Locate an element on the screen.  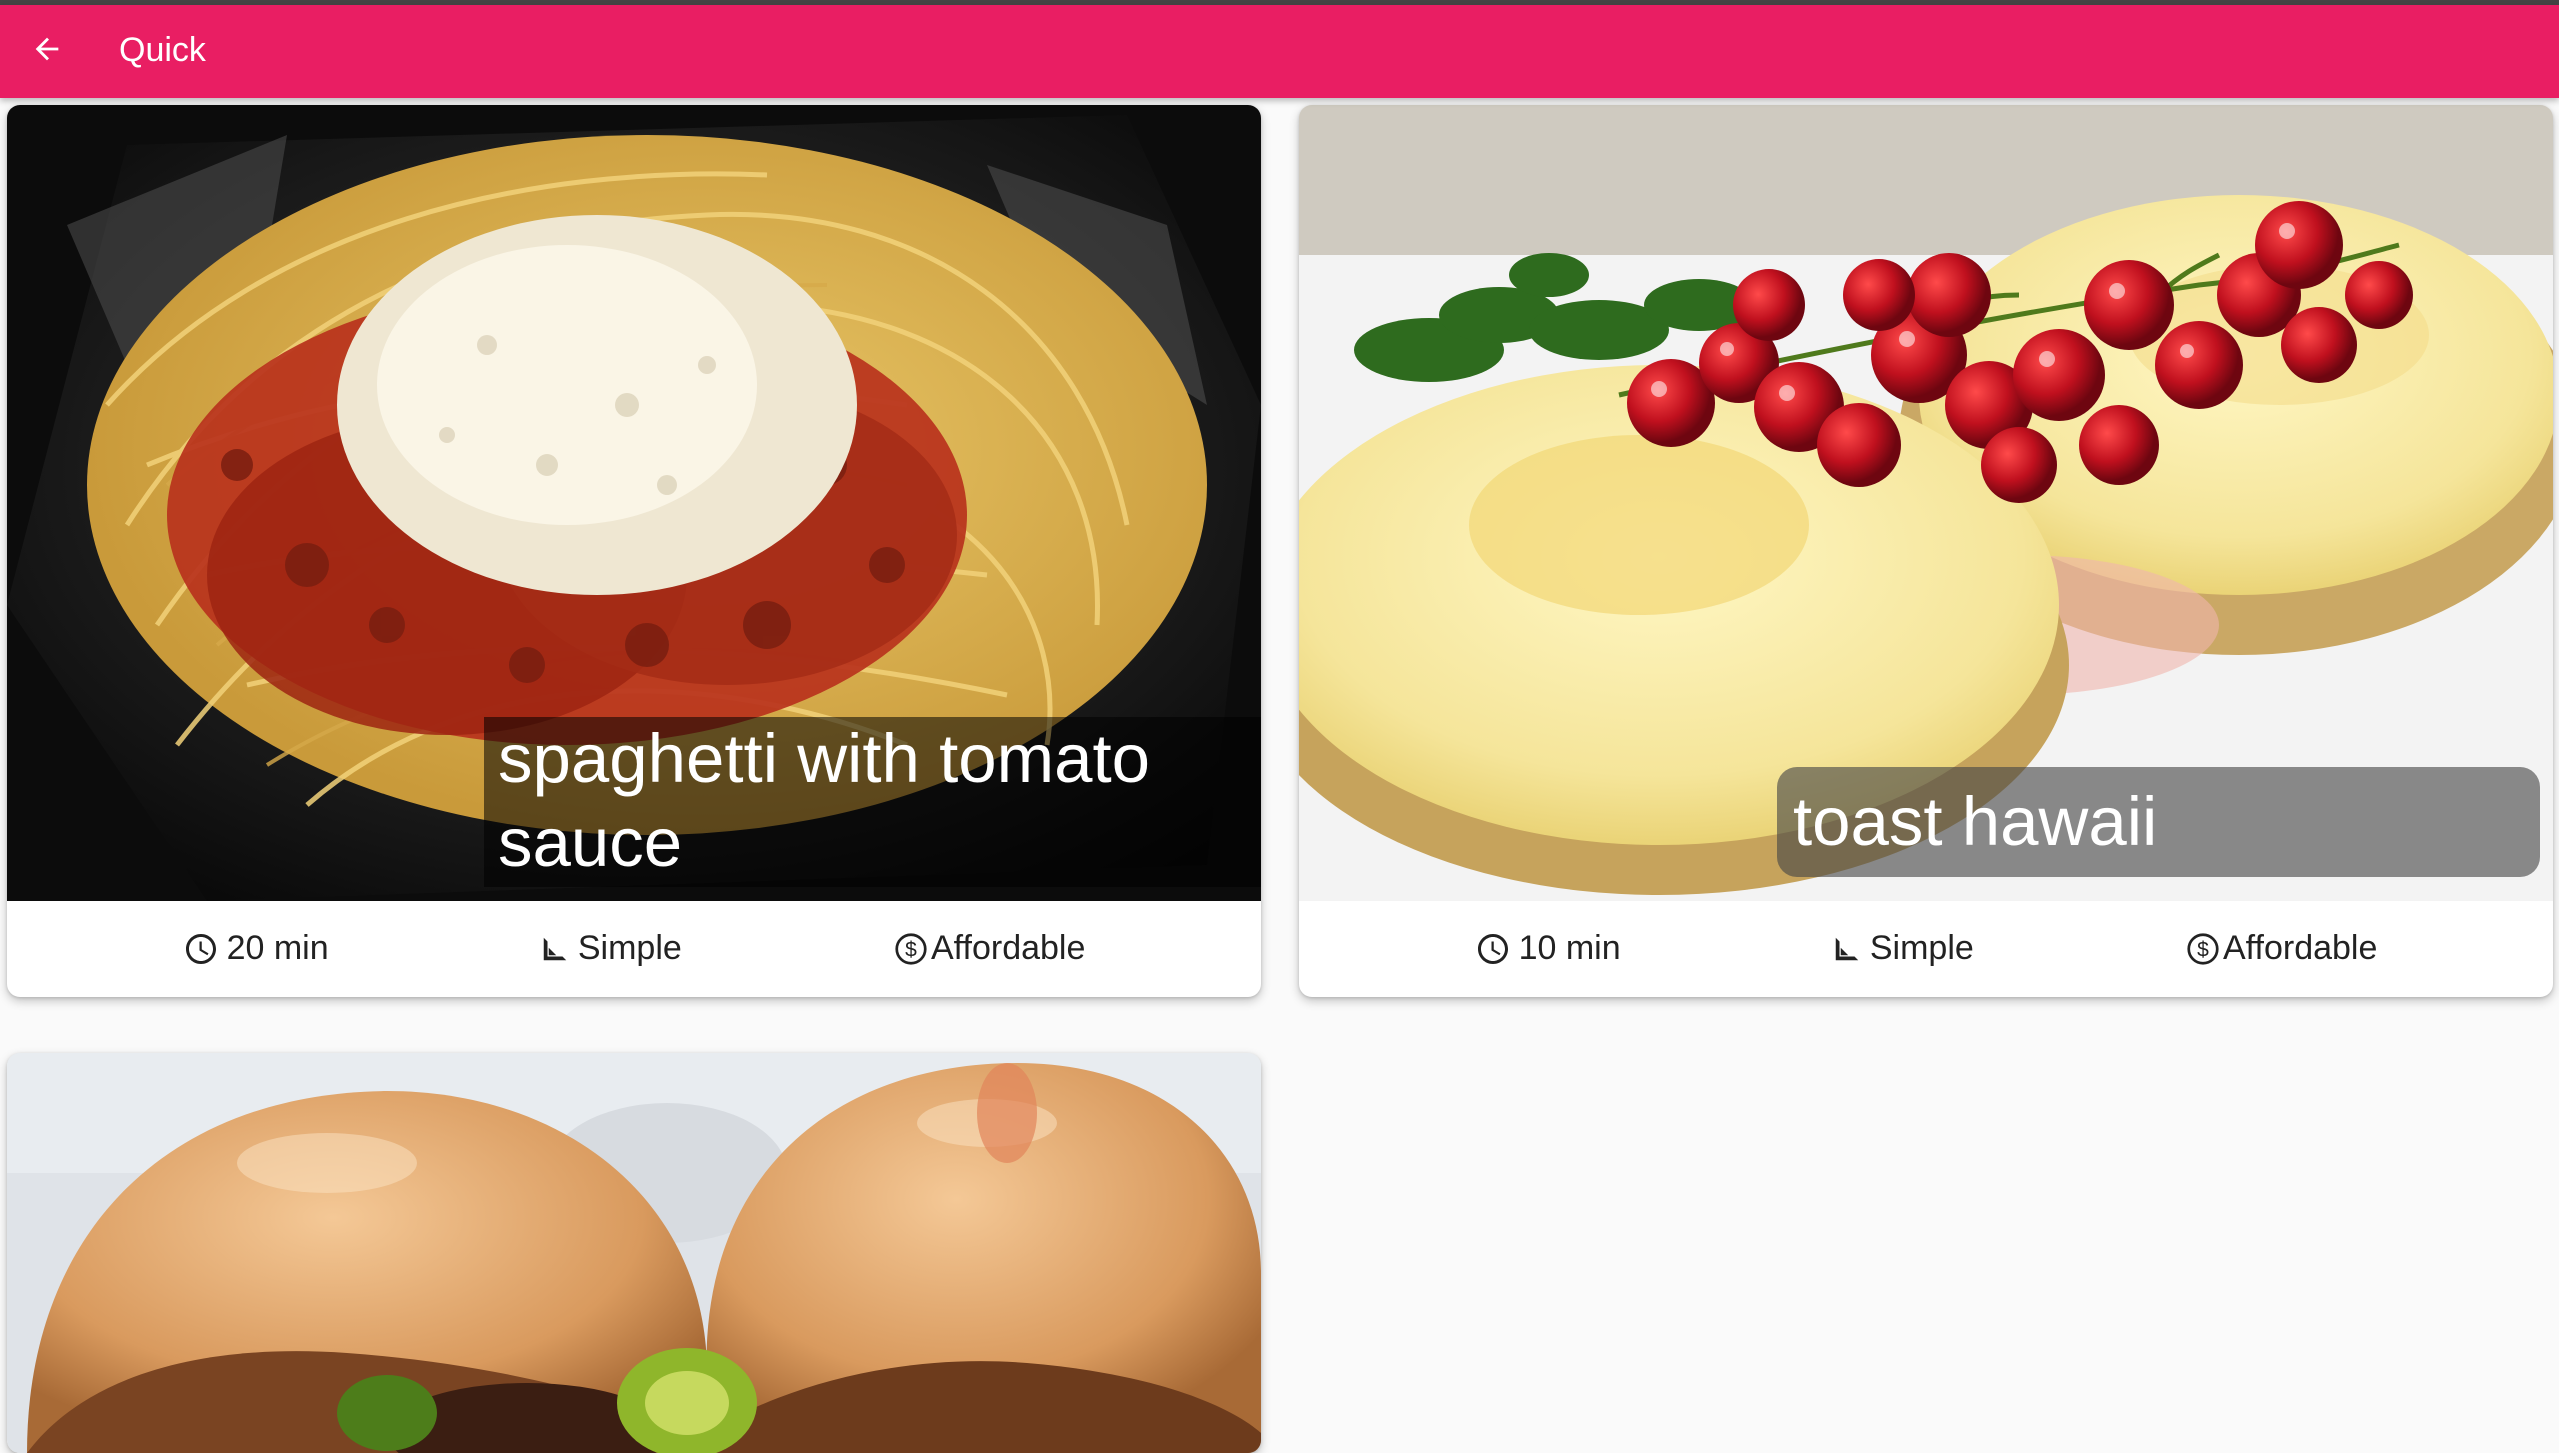
meal-duration: 10 min is located at coordinates (1548, 948).